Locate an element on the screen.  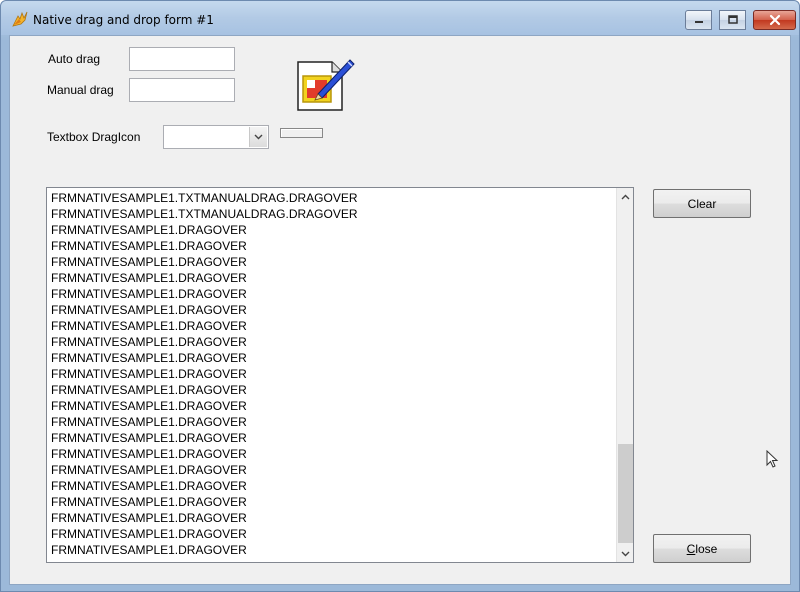
clear-button-label: Clear is located at coordinates (702, 203).